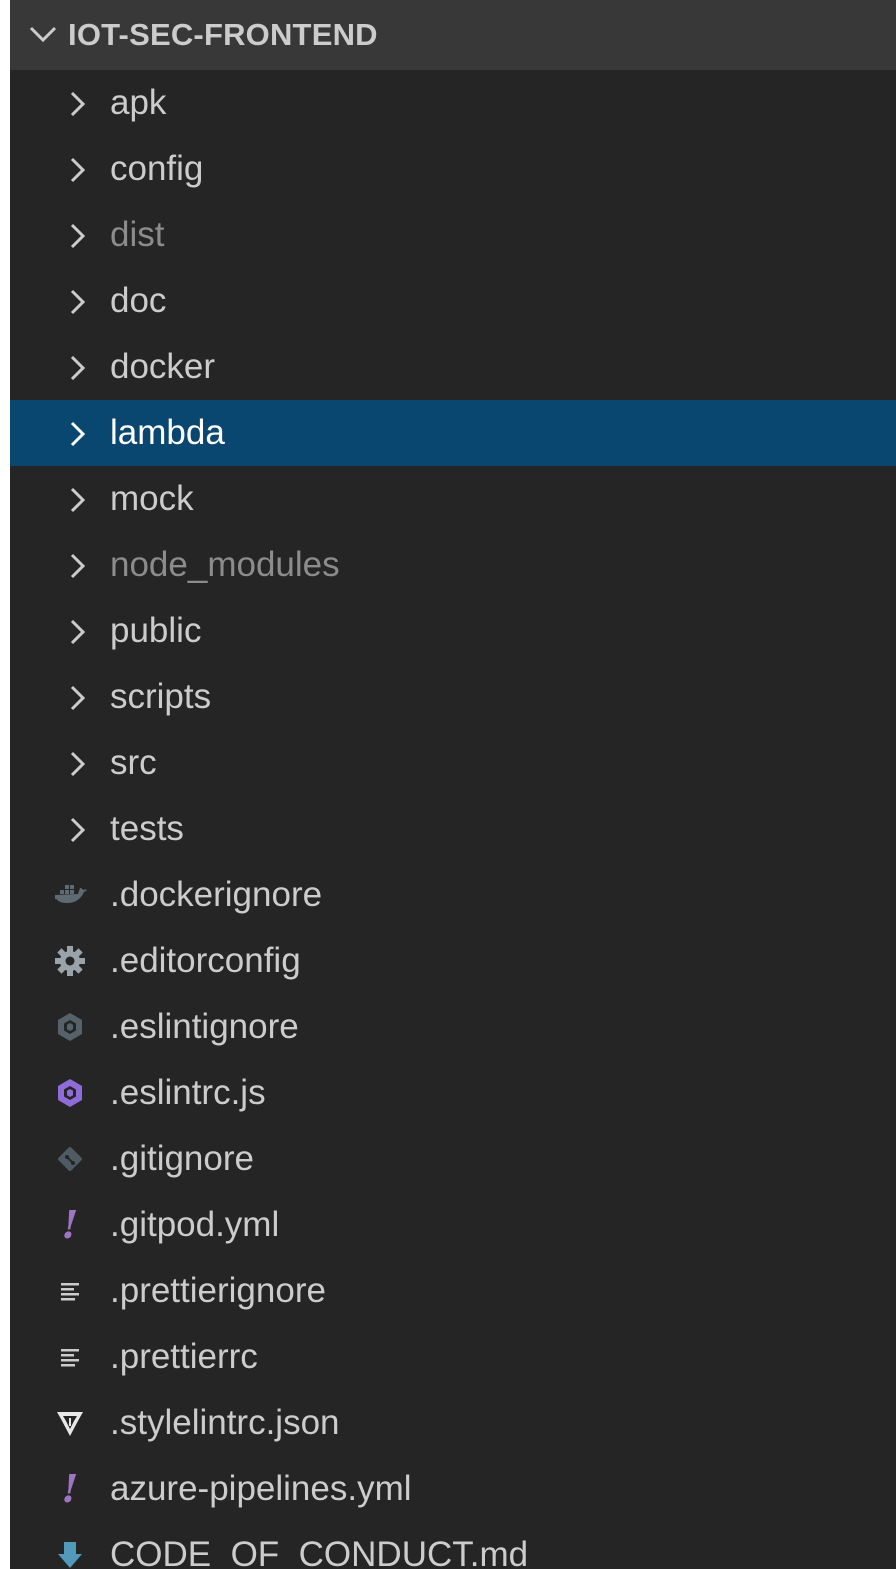 The image size is (896, 1569). What do you see at coordinates (70, 1027) in the screenshot?
I see `eslint-dim-icon` at bounding box center [70, 1027].